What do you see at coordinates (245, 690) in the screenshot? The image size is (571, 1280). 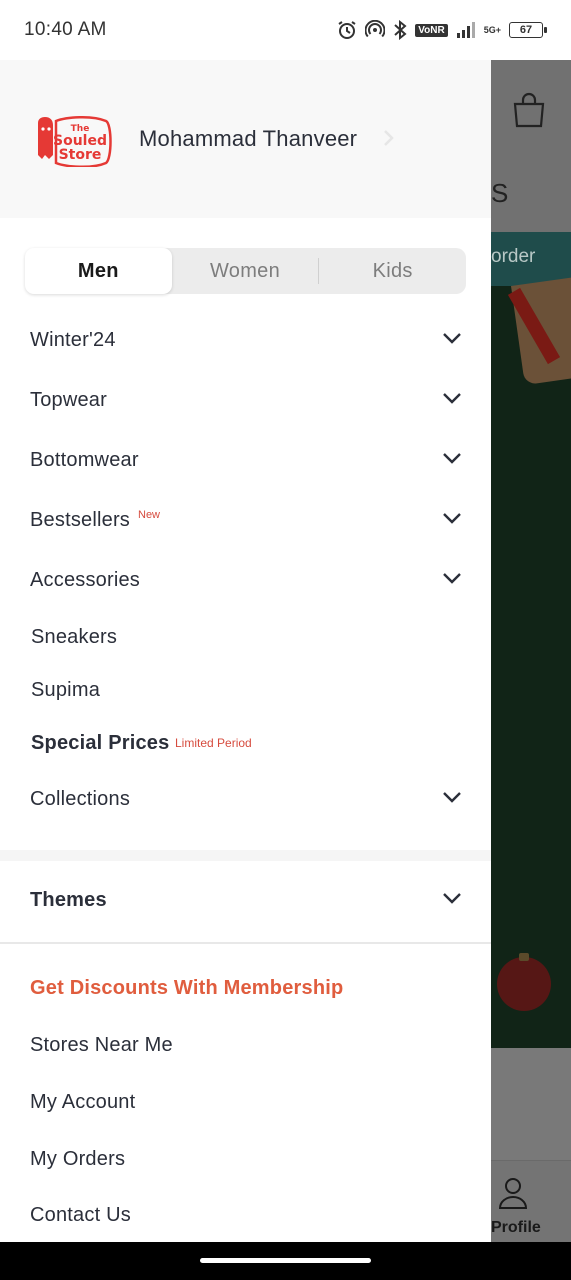 I see `menu-item-supima: Supima` at bounding box center [245, 690].